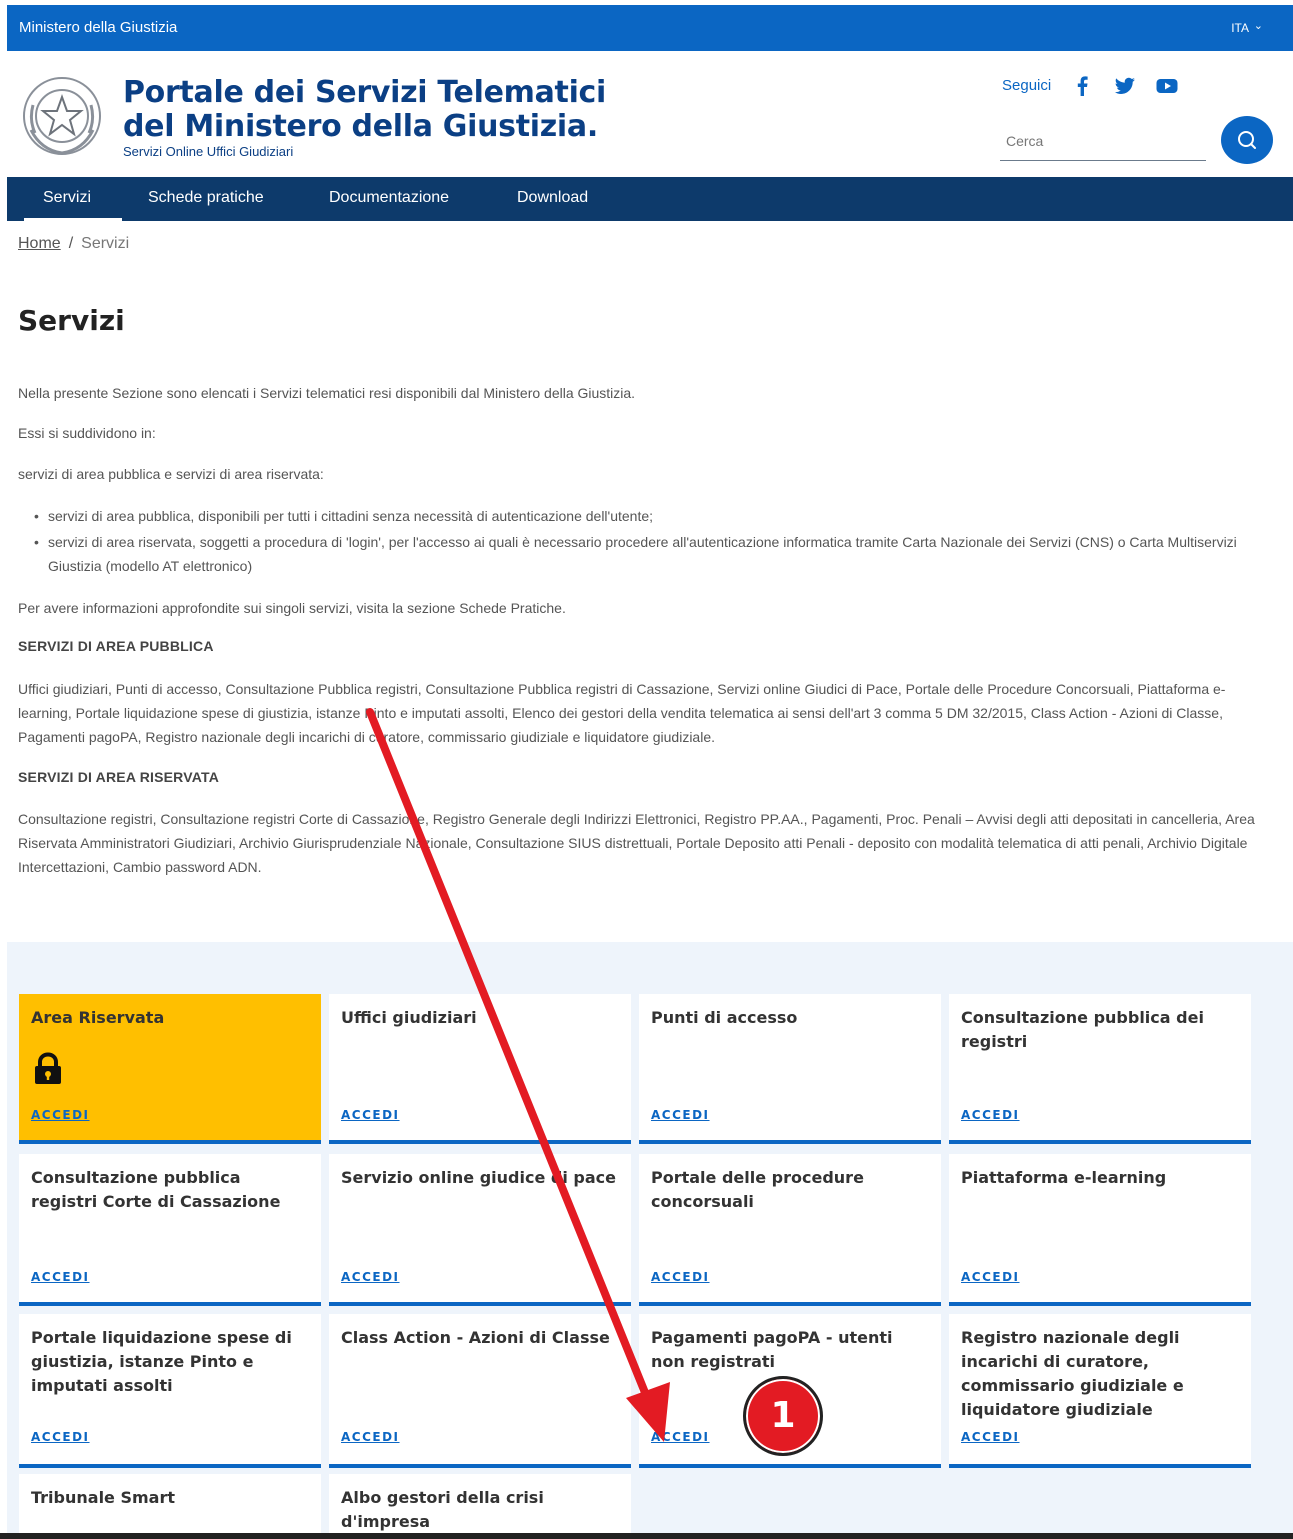 Image resolution: width=1293 pixels, height=1539 pixels. Describe the element at coordinates (480, 1391) in the screenshot. I see `card-class-action: Class Action - Azioni di Classe ACCEDI` at that location.